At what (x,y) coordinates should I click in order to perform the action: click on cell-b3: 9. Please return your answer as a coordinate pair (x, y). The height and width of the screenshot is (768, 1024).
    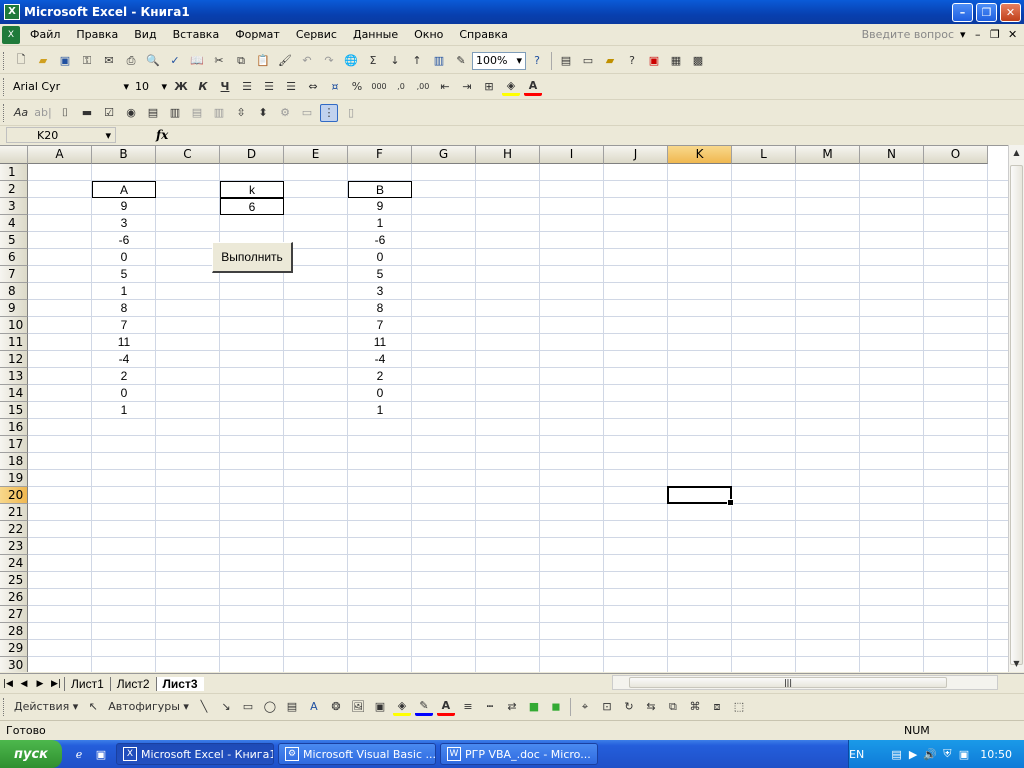
    Looking at the image, I should click on (124, 206).